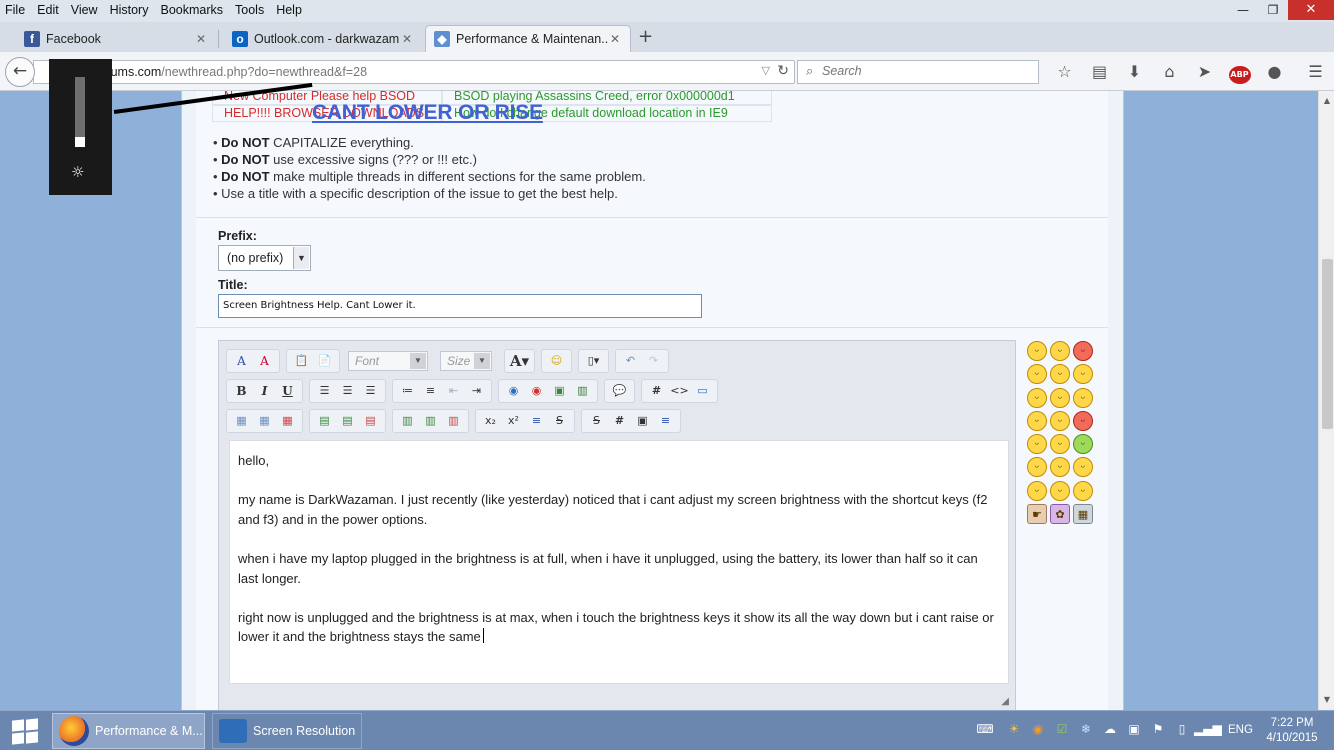  What do you see at coordinates (1060, 514) in the screenshot?
I see `smilie-icon: ✿` at bounding box center [1060, 514].